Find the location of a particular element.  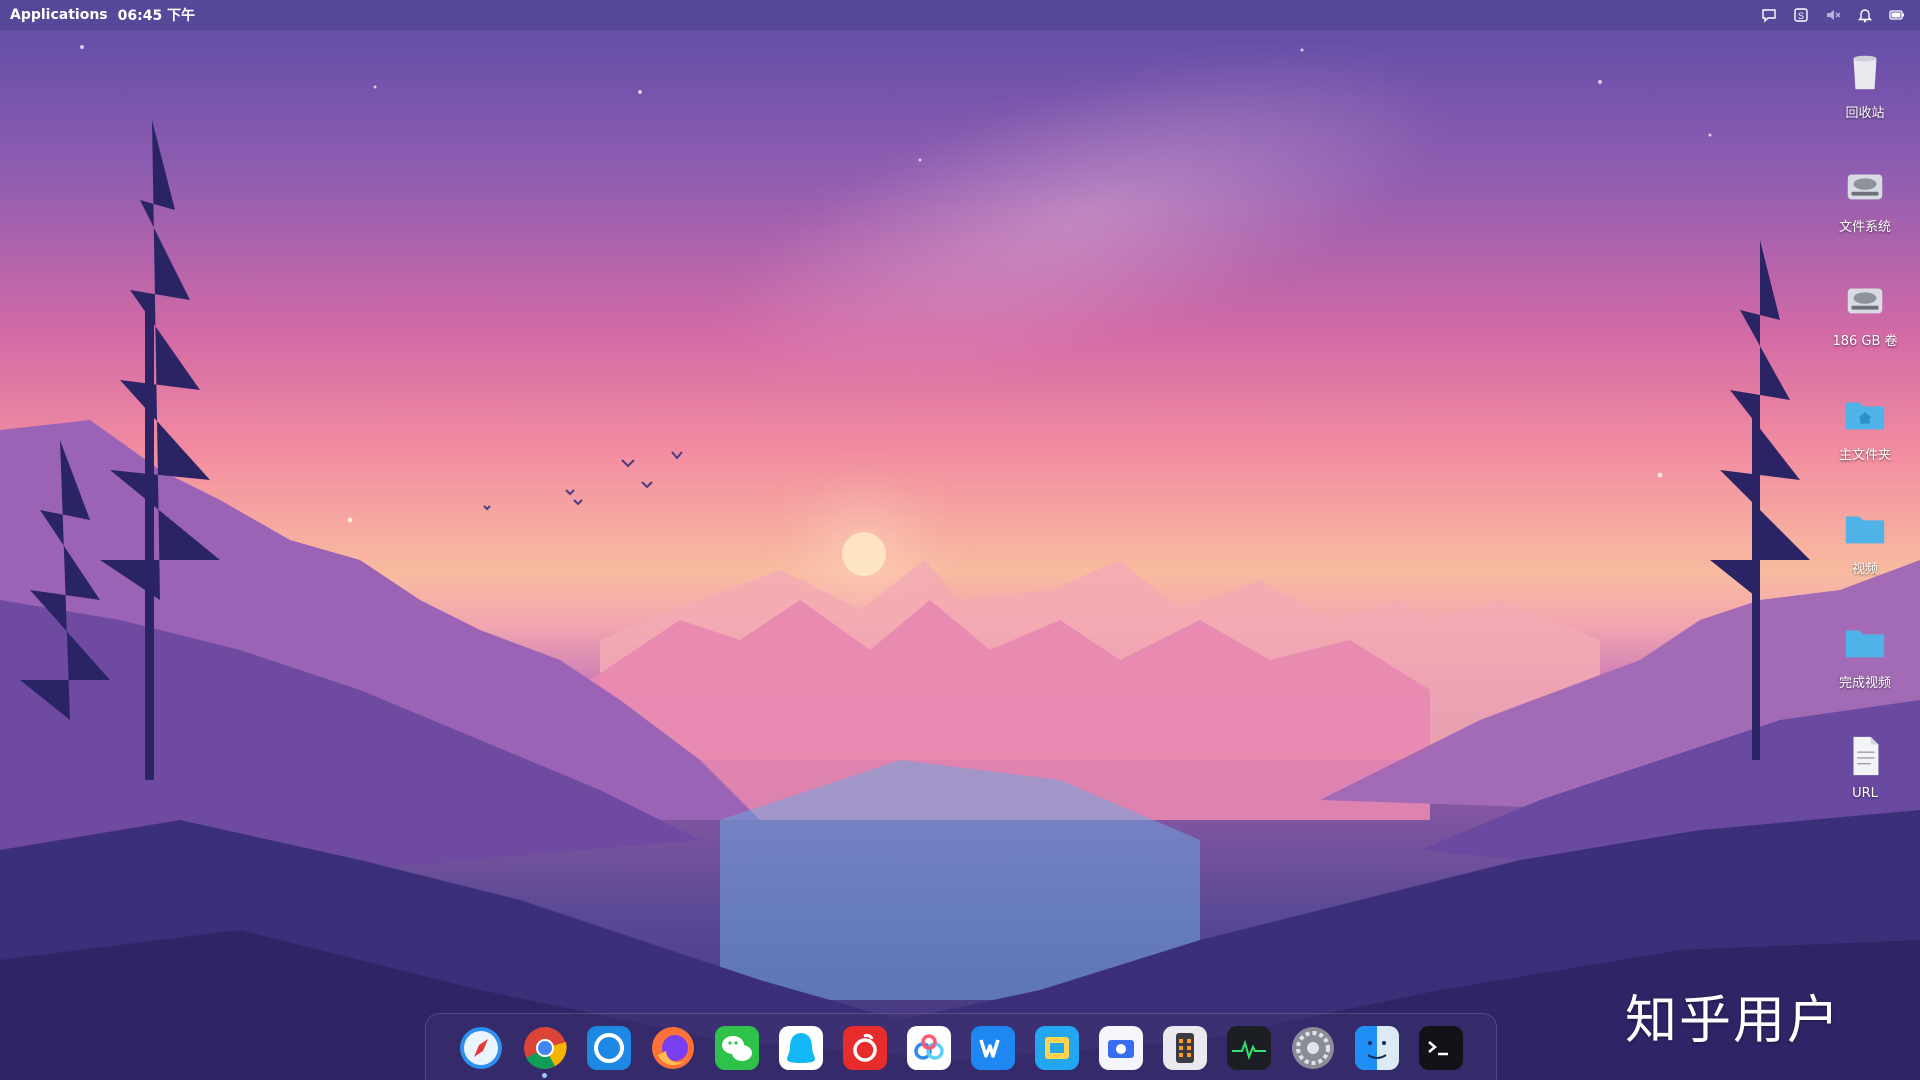

s-app-icon: S is located at coordinates (1801, 15).